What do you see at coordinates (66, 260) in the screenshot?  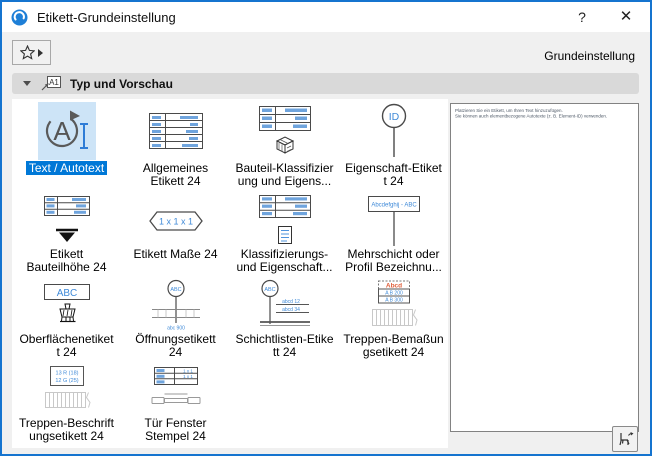 I see `label-type-name: Etikett Bauteilhöhe 24` at bounding box center [66, 260].